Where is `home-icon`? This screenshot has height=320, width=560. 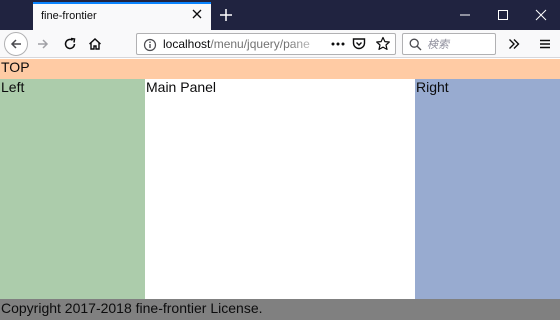
home-icon is located at coordinates (95, 44).